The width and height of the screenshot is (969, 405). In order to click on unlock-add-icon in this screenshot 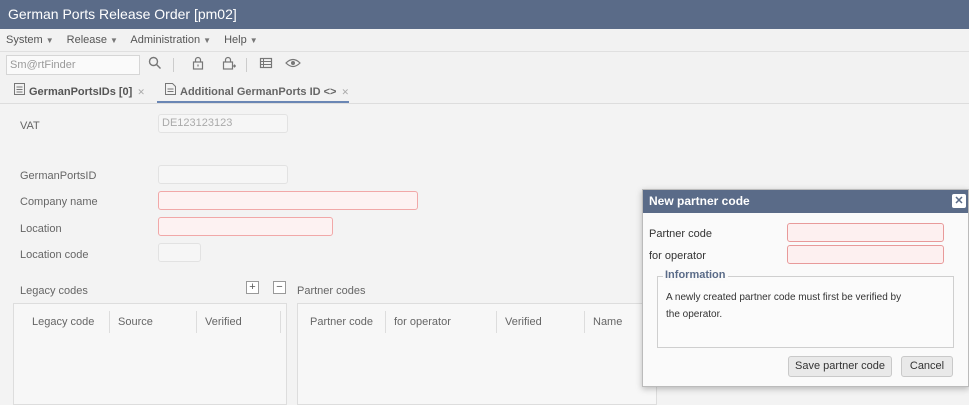, I will do `click(229, 65)`.